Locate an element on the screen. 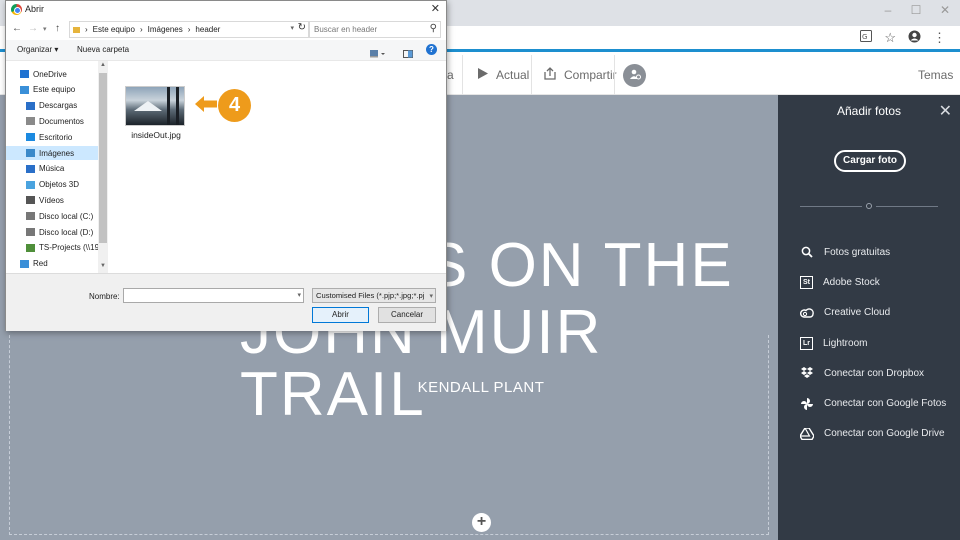 The image size is (960, 540). documents-icon is located at coordinates (30, 121).